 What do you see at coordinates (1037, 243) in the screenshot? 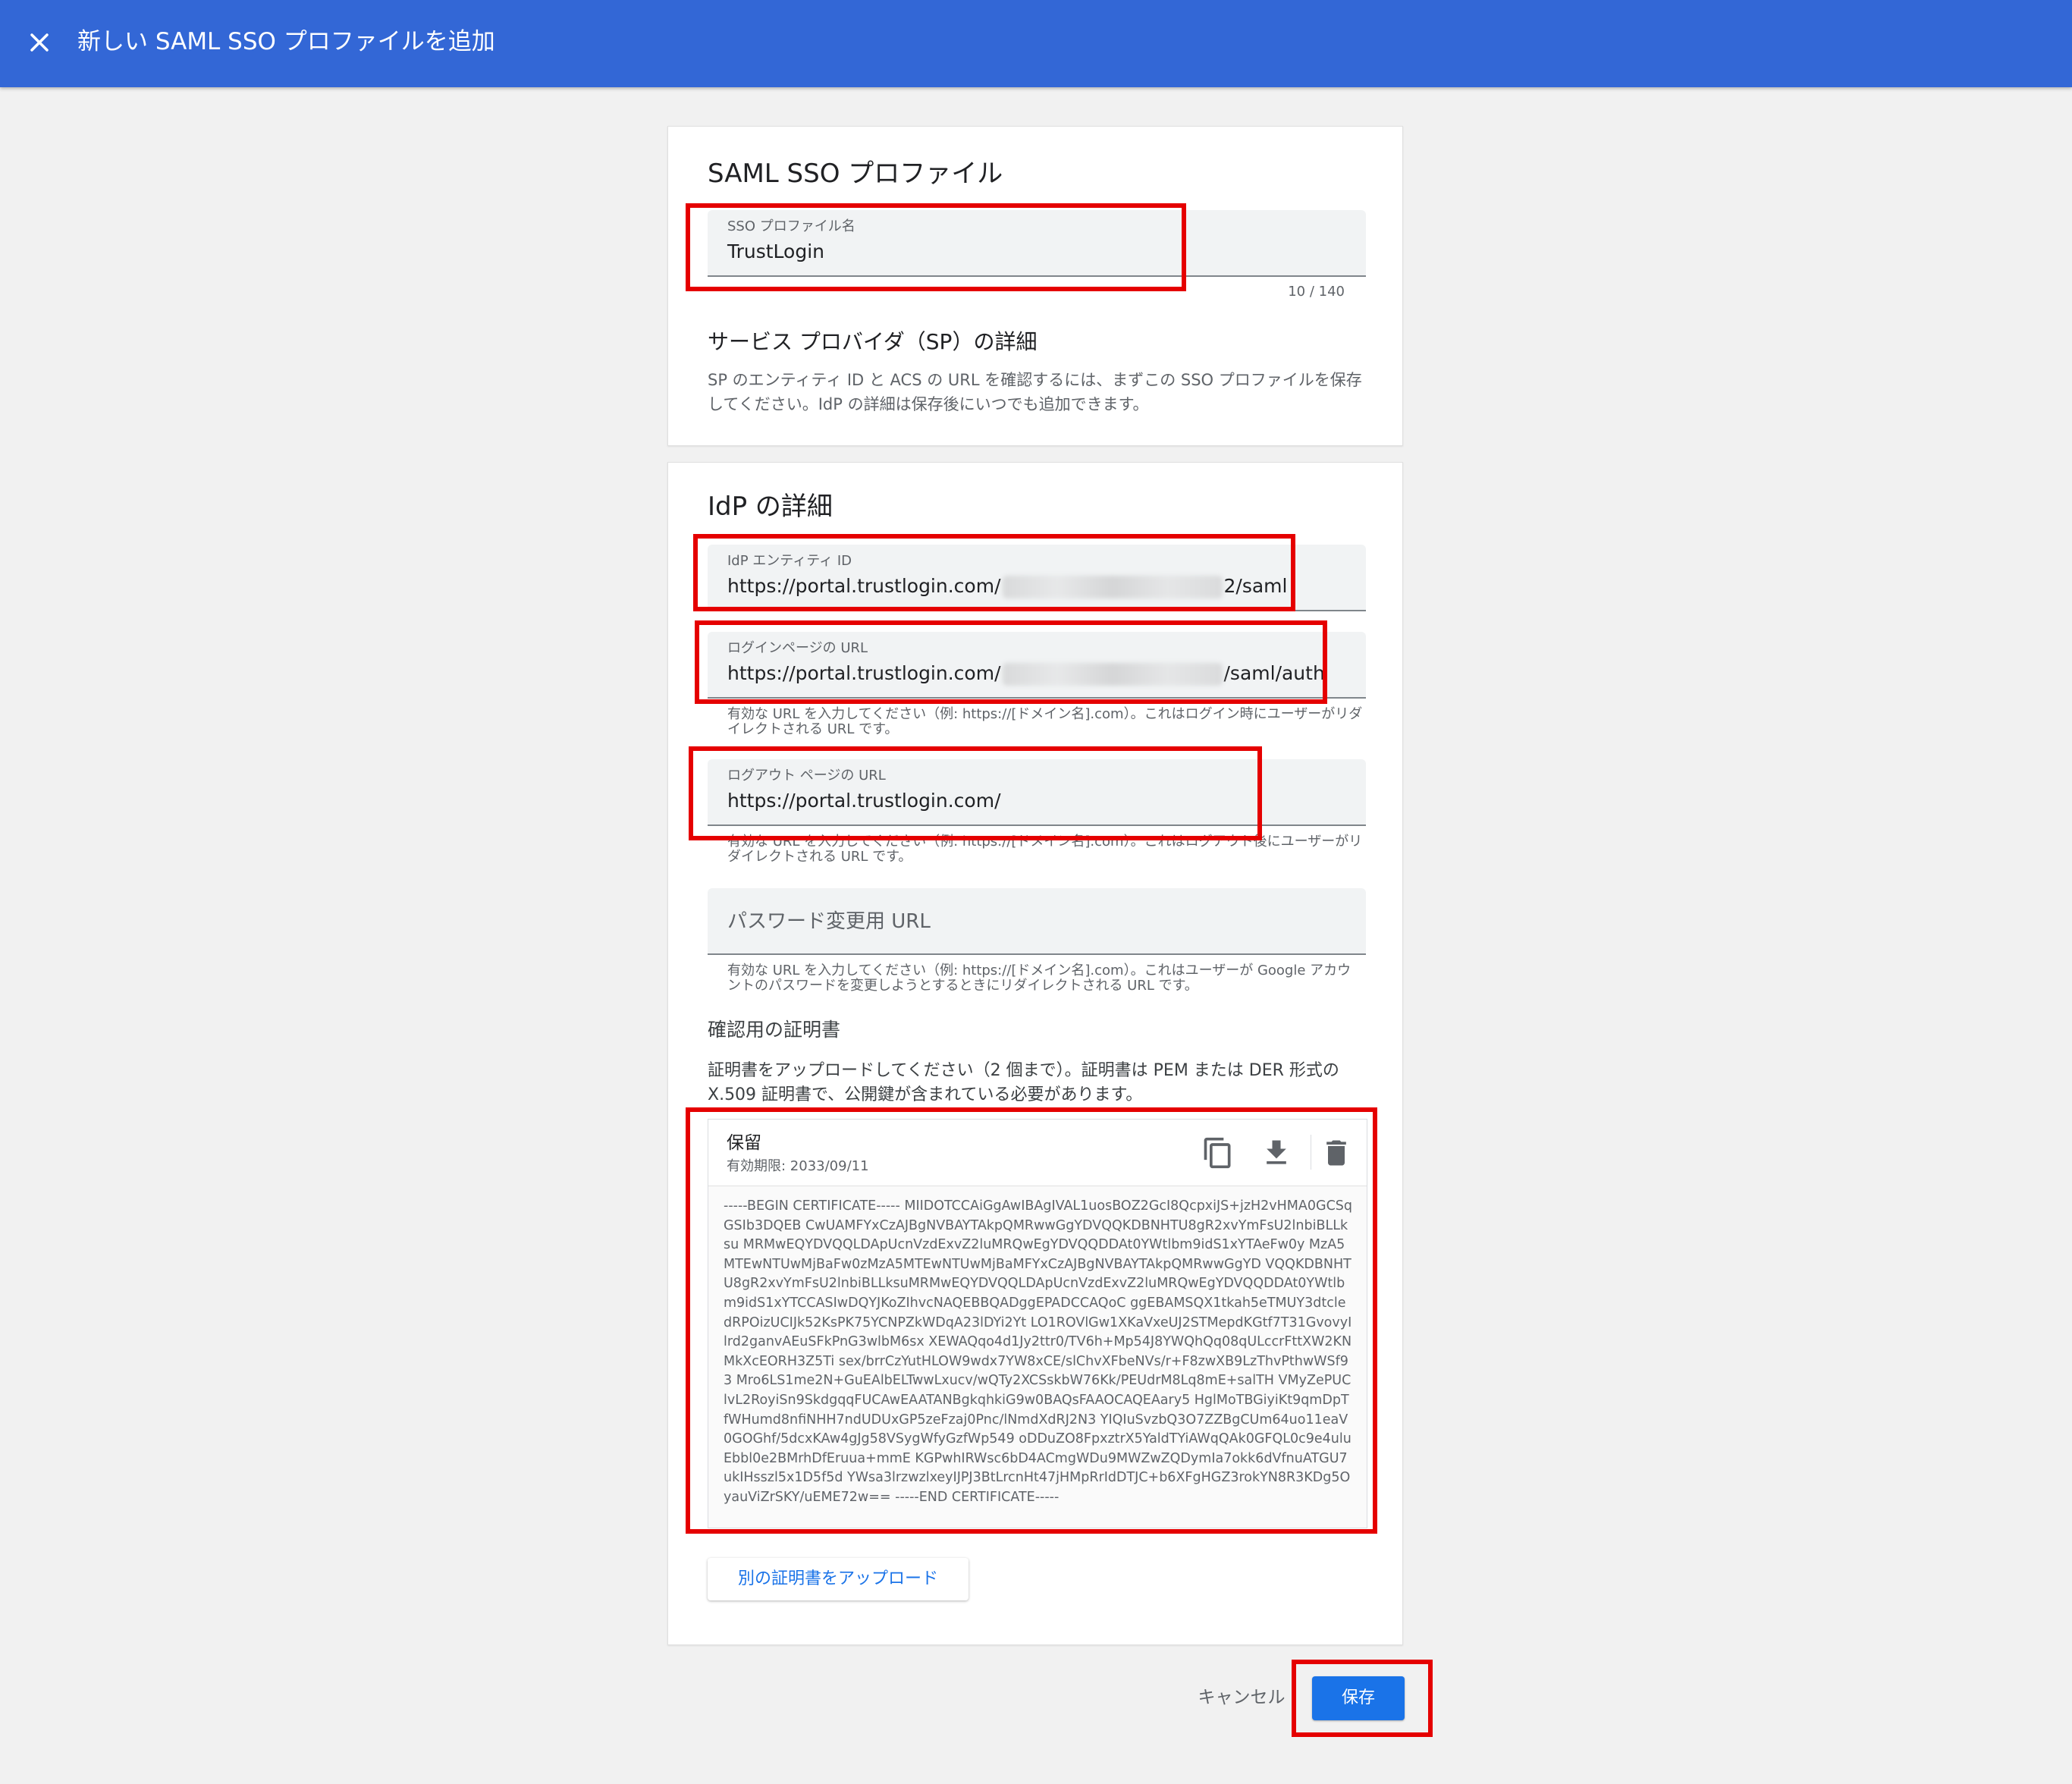
I see `sso-profile-name-field: SSO プロファイル名 TrustLogin` at bounding box center [1037, 243].